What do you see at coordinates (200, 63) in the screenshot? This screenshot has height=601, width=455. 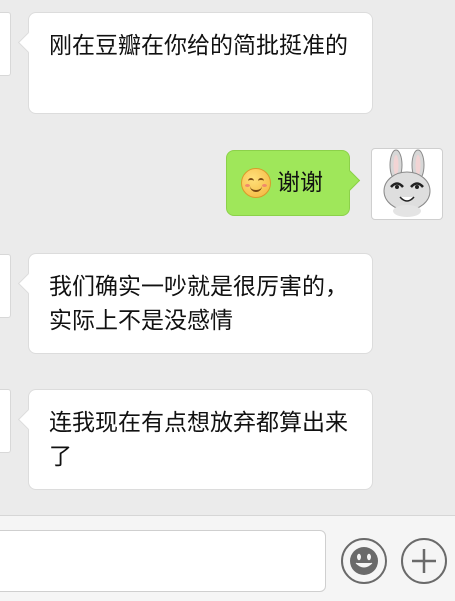 I see `message-bubble-left: 刚在豆瓣在你给的简批挺准的` at bounding box center [200, 63].